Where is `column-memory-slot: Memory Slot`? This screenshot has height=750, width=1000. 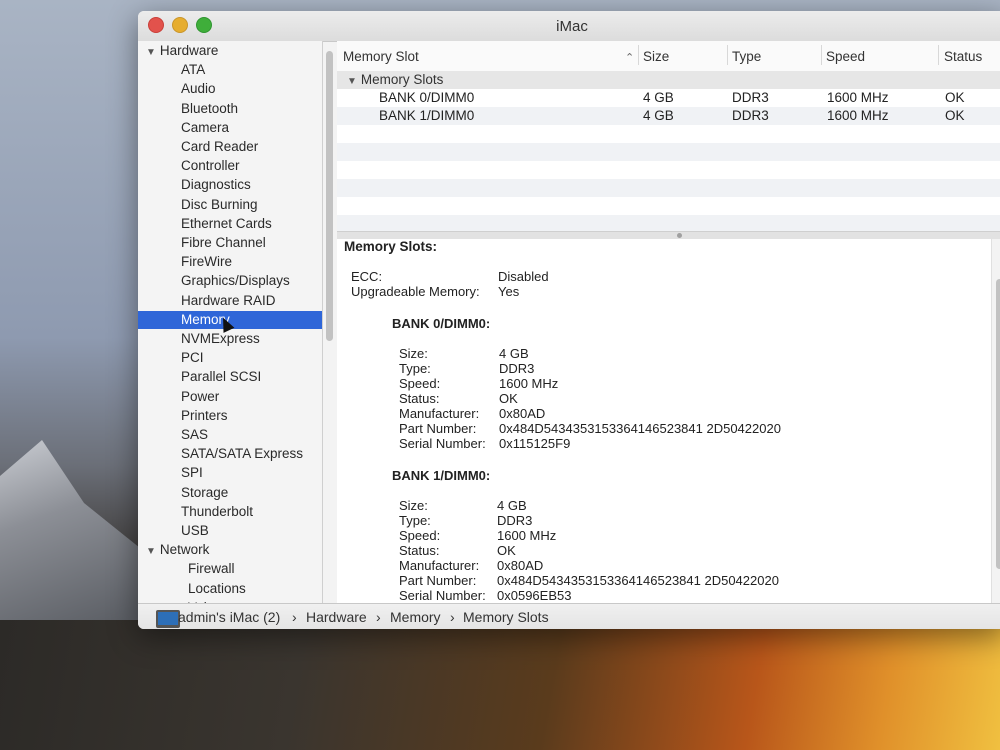
column-memory-slot: Memory Slot is located at coordinates (381, 56).